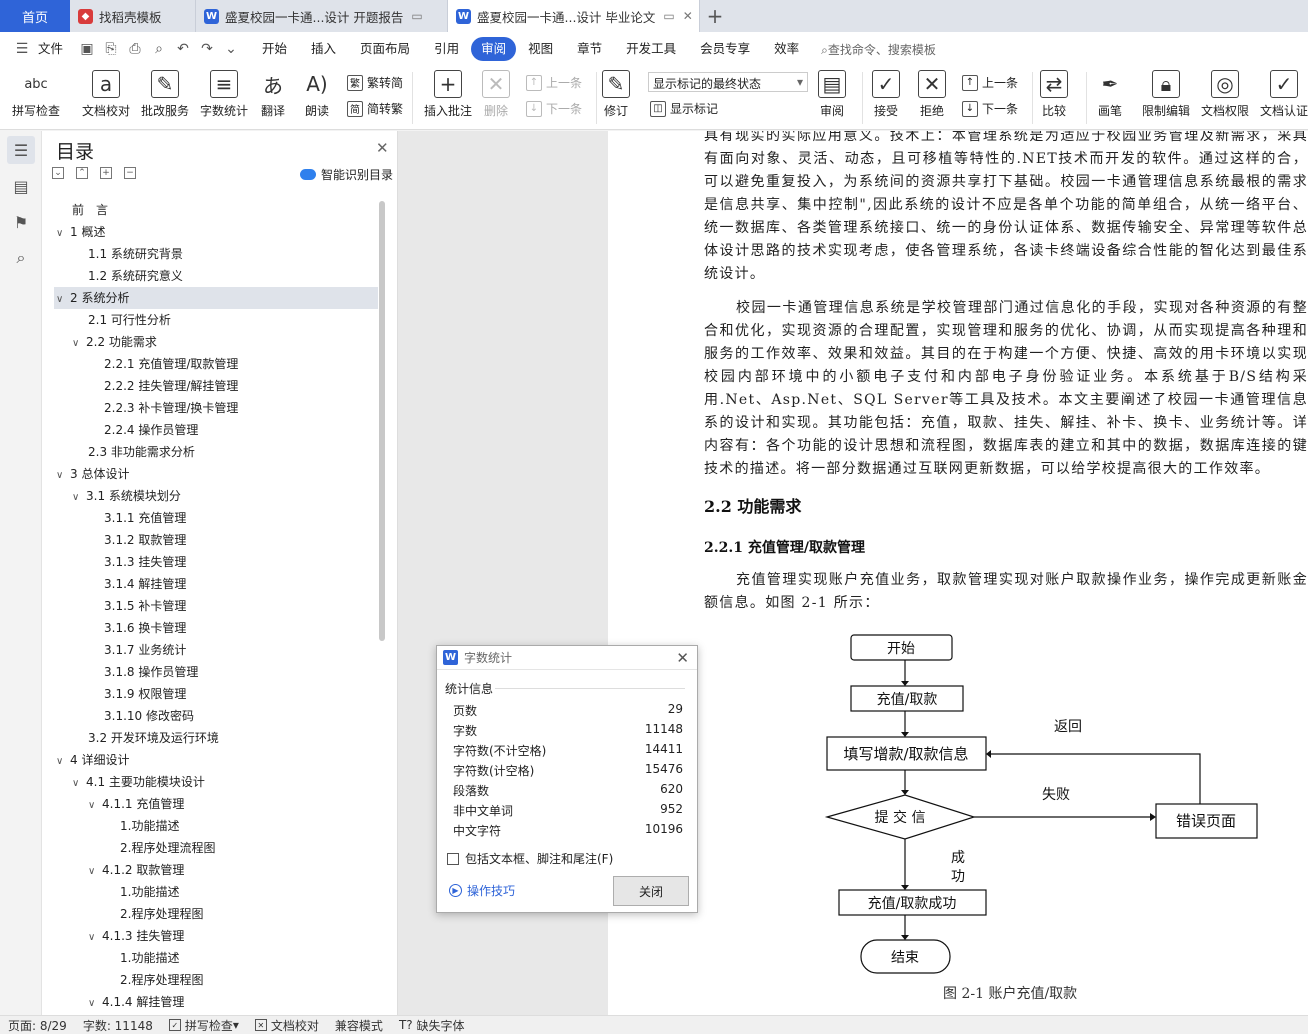  I want to click on toc-icon: ☰, so click(21, 150).